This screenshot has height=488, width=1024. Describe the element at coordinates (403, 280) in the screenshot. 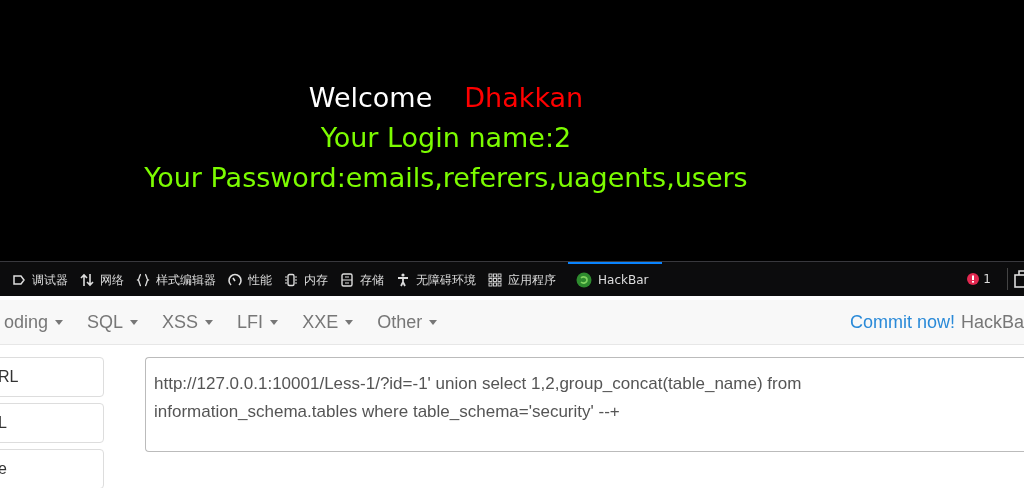

I see `person-icon` at that location.